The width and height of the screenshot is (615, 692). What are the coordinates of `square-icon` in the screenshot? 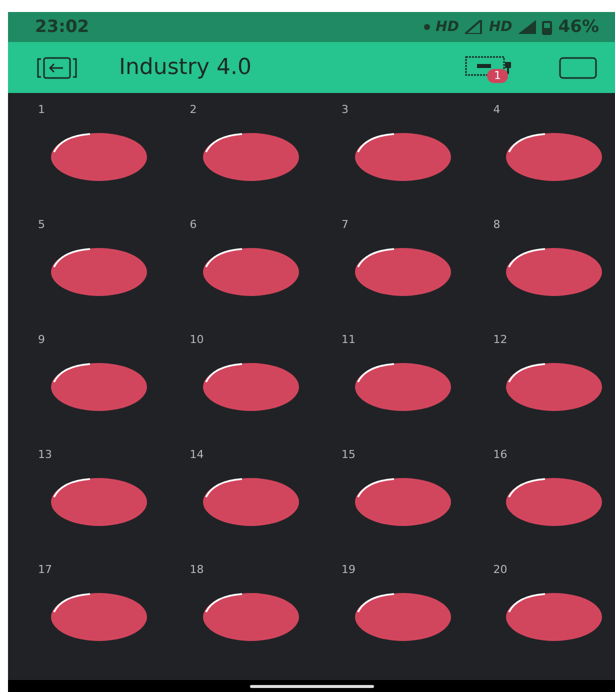 It's located at (578, 67).